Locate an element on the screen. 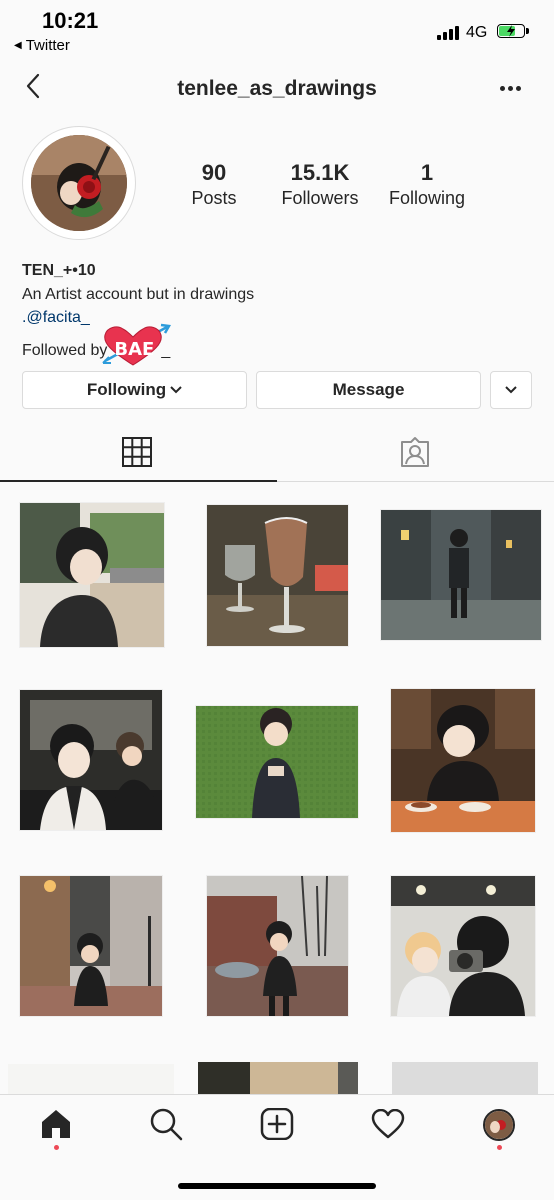  profile-username: tenlee_as_drawings is located at coordinates (277, 88).